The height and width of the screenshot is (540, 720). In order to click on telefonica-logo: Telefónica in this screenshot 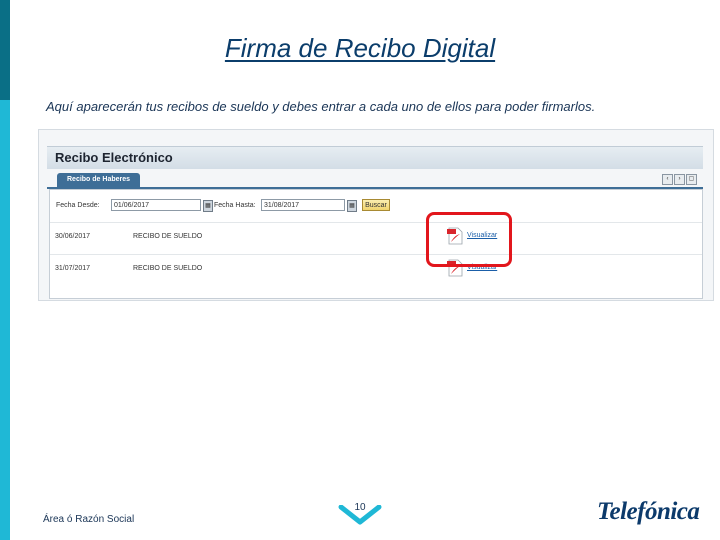, I will do `click(648, 511)`.